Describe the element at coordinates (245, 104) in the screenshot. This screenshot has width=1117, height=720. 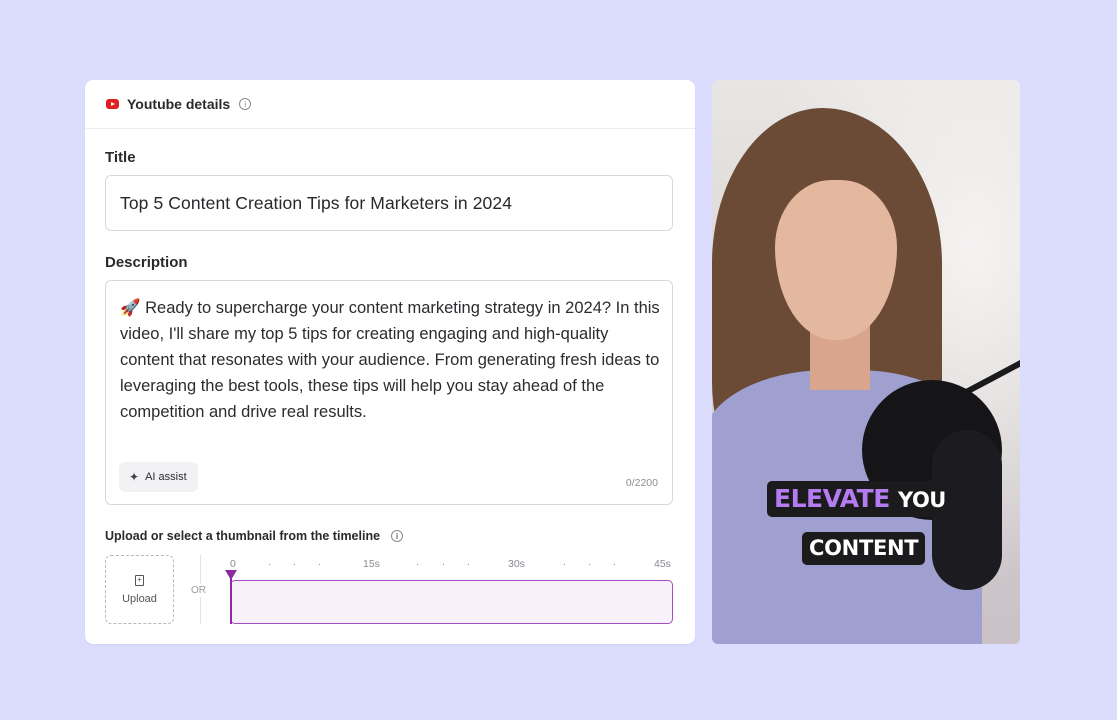
I see `info-icon: i` at that location.